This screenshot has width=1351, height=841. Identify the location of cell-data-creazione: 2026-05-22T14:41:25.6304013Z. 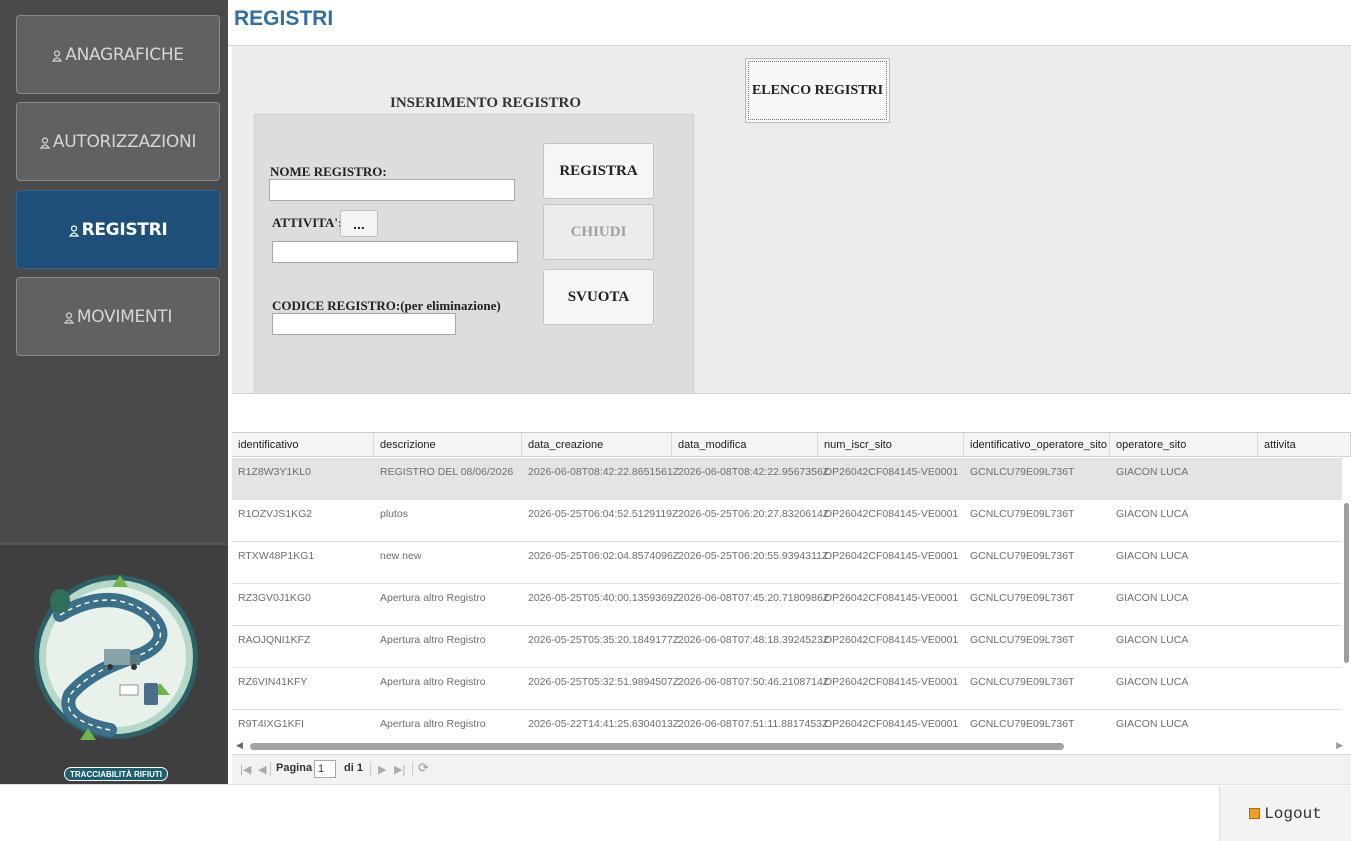
(604, 724).